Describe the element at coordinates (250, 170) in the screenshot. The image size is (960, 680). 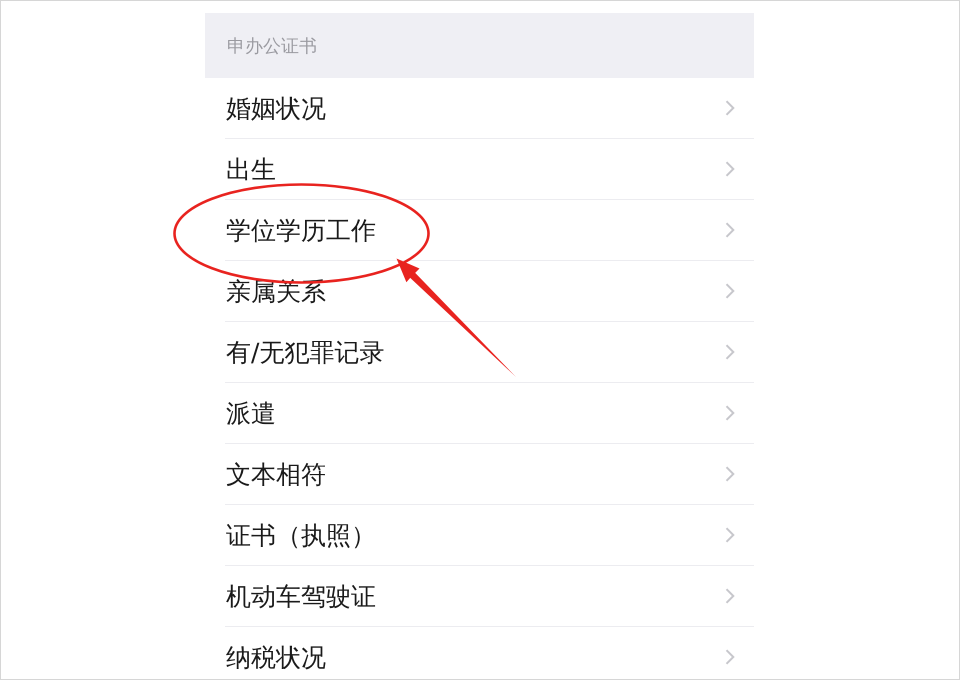
I see `item-label: 出生` at that location.